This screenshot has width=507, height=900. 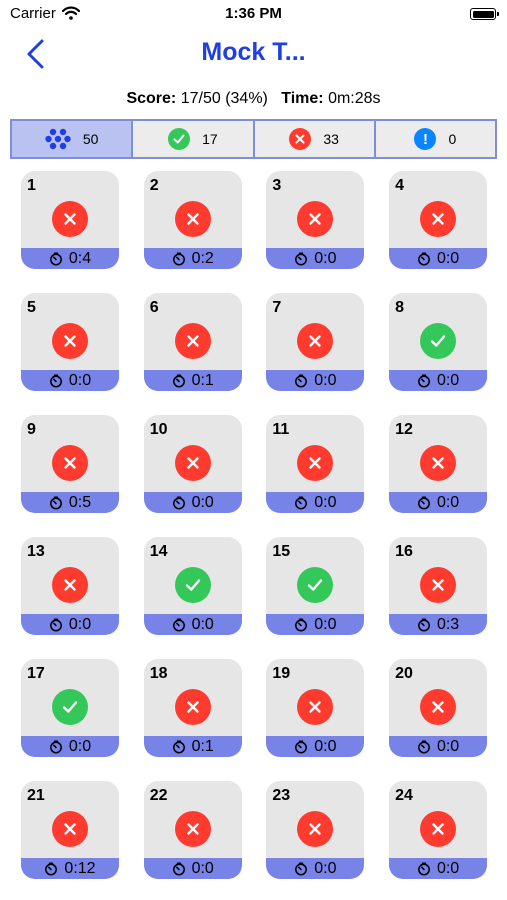 I want to click on question-tile: 21 0:12, so click(x=70, y=830).